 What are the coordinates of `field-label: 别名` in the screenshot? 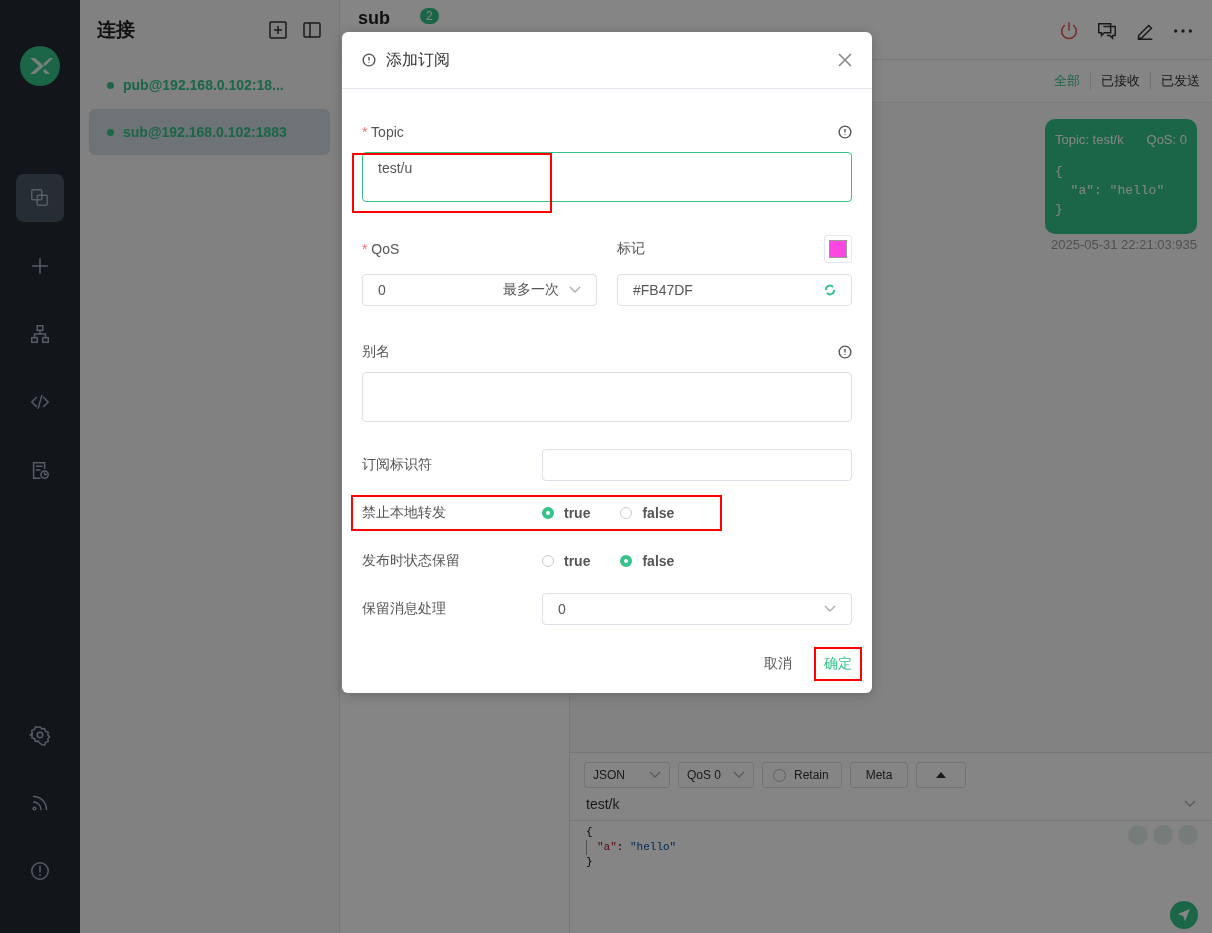 It's located at (376, 352).